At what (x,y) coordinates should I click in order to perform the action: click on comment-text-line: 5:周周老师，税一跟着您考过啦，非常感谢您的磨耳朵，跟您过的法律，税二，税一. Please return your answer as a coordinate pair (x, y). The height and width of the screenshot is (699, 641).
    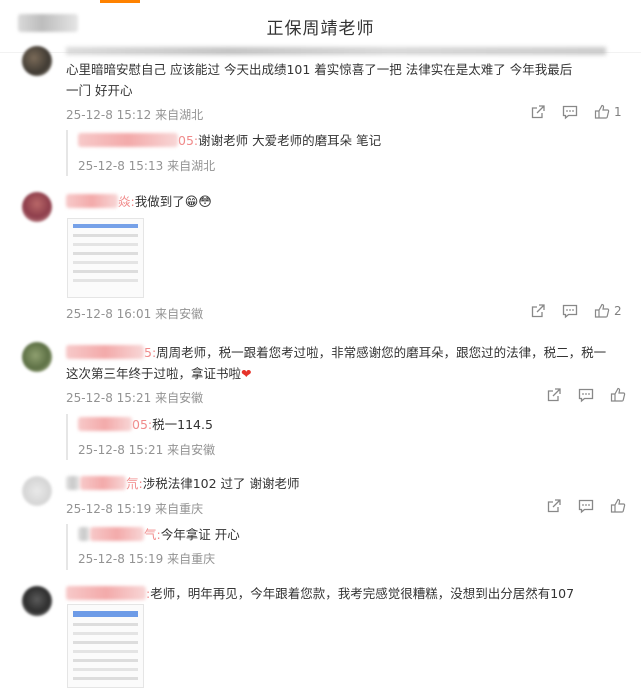
    Looking at the image, I should click on (336, 352).